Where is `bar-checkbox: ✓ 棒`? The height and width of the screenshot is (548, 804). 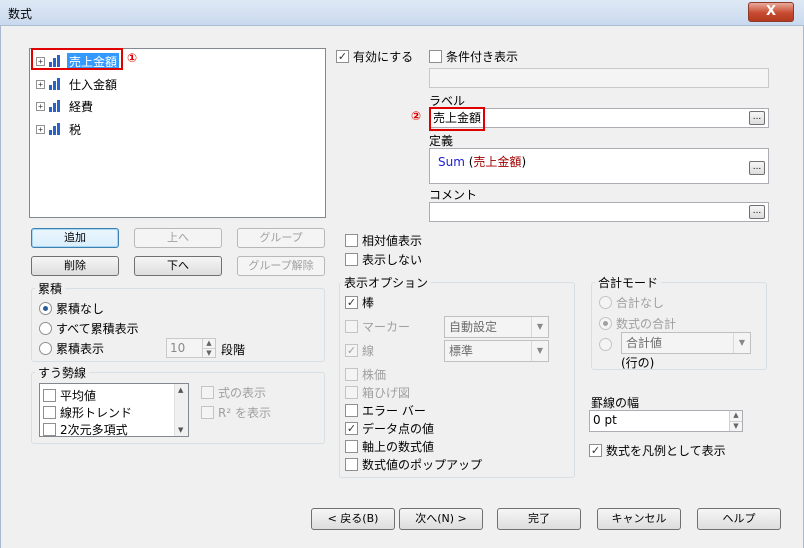
bar-checkbox: ✓ 棒 is located at coordinates (359, 302).